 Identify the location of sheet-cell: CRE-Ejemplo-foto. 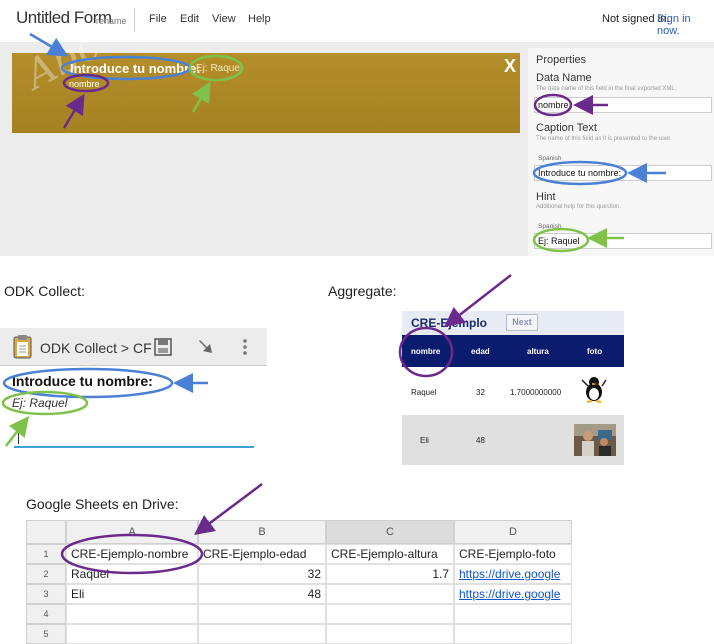
(513, 554).